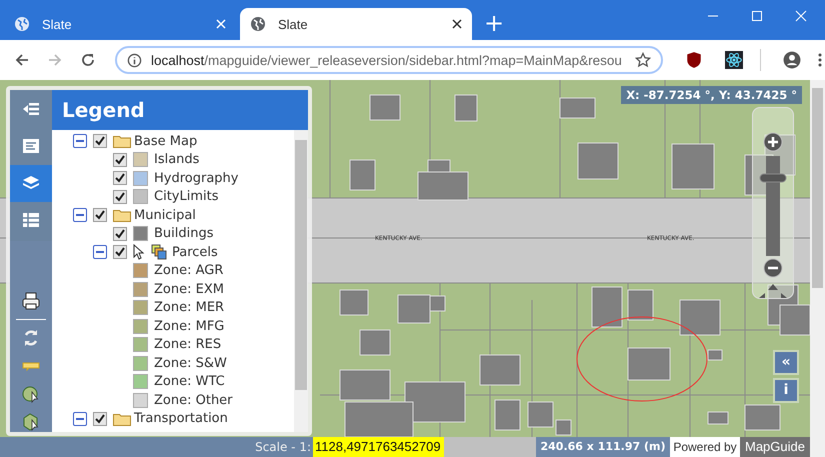 The height and width of the screenshot is (457, 825). Describe the element at coordinates (775, 447) in the screenshot. I see `brand-label: MapGuide` at that location.